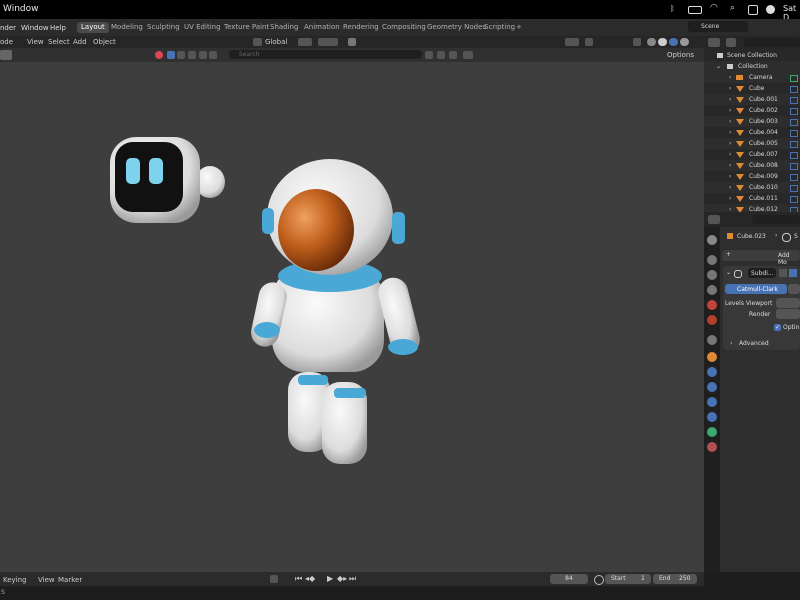 This screenshot has width=800, height=600. Describe the element at coordinates (712, 290) in the screenshot. I see `view-layer-tab-icon` at that location.